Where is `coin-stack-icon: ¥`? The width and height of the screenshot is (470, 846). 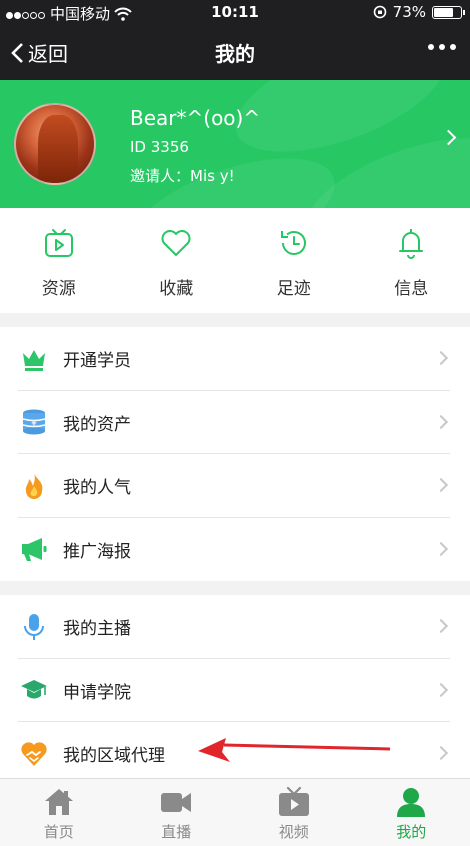
coin-stack-icon: ¥ is located at coordinates (34, 422).